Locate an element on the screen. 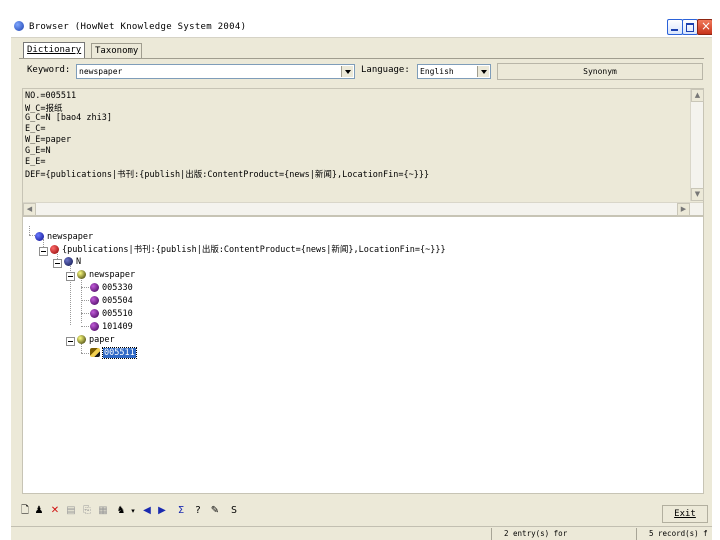  tree-record-node: 005330 is located at coordinates (111, 288).